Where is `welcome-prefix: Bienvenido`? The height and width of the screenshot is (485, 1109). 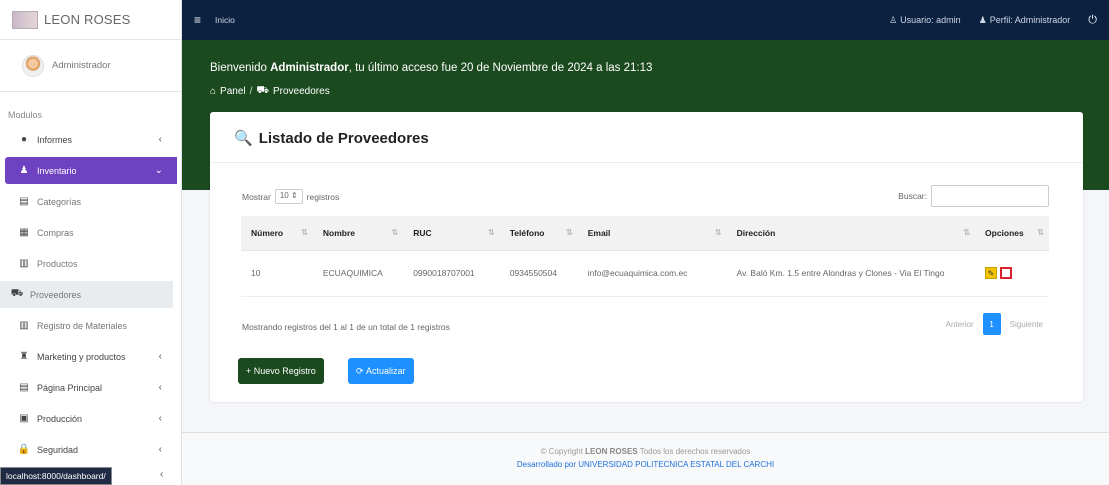 welcome-prefix: Bienvenido is located at coordinates (238, 68).